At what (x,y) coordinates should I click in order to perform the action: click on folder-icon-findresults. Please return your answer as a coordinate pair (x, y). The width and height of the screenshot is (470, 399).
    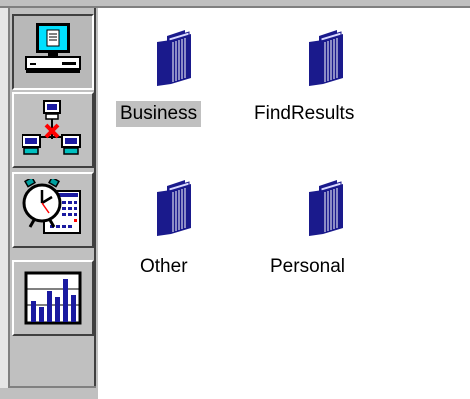
    Looking at the image, I should click on (327, 60).